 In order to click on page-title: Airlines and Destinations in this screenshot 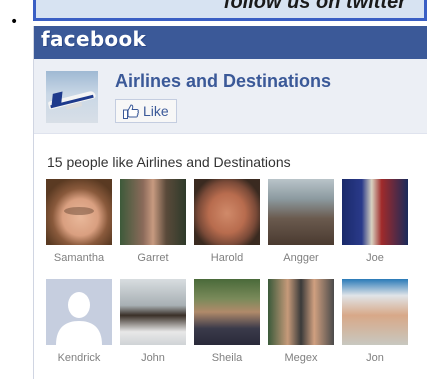, I will do `click(223, 81)`.